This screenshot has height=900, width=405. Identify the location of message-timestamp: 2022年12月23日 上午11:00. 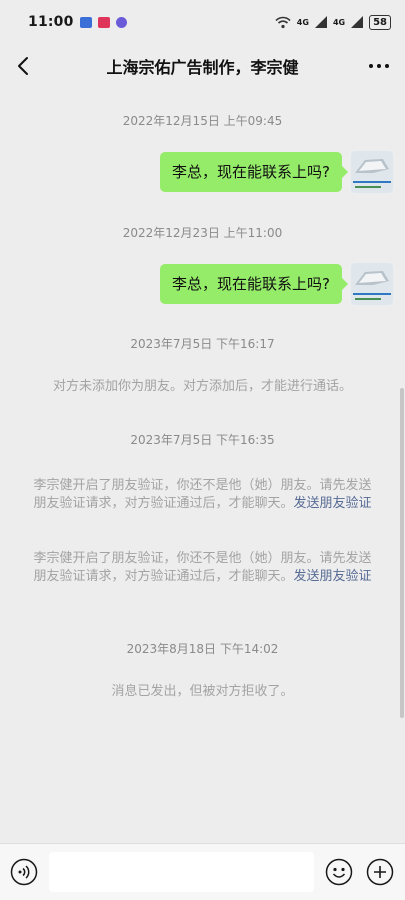
(202, 233).